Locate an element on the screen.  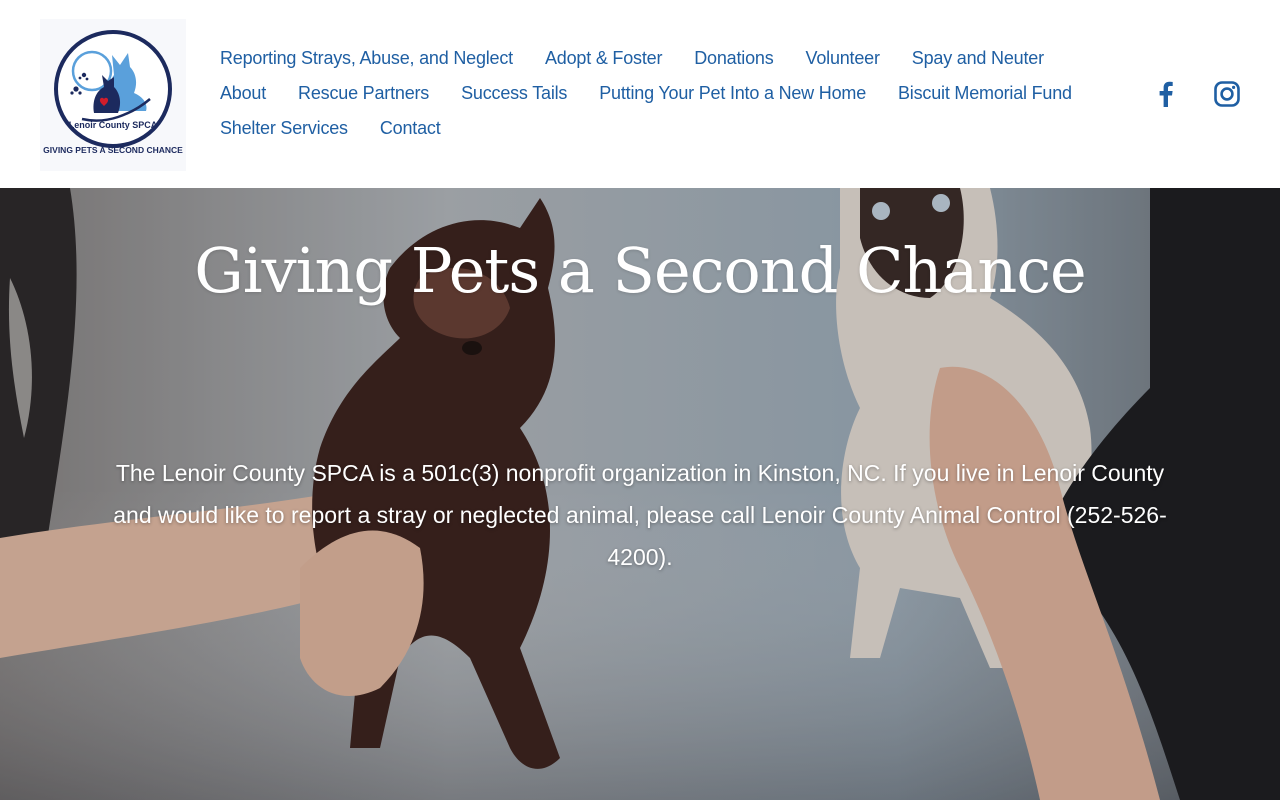
nav-reporting-strays: Reporting Strays, Abuse, and Neglect is located at coordinates (366, 58).